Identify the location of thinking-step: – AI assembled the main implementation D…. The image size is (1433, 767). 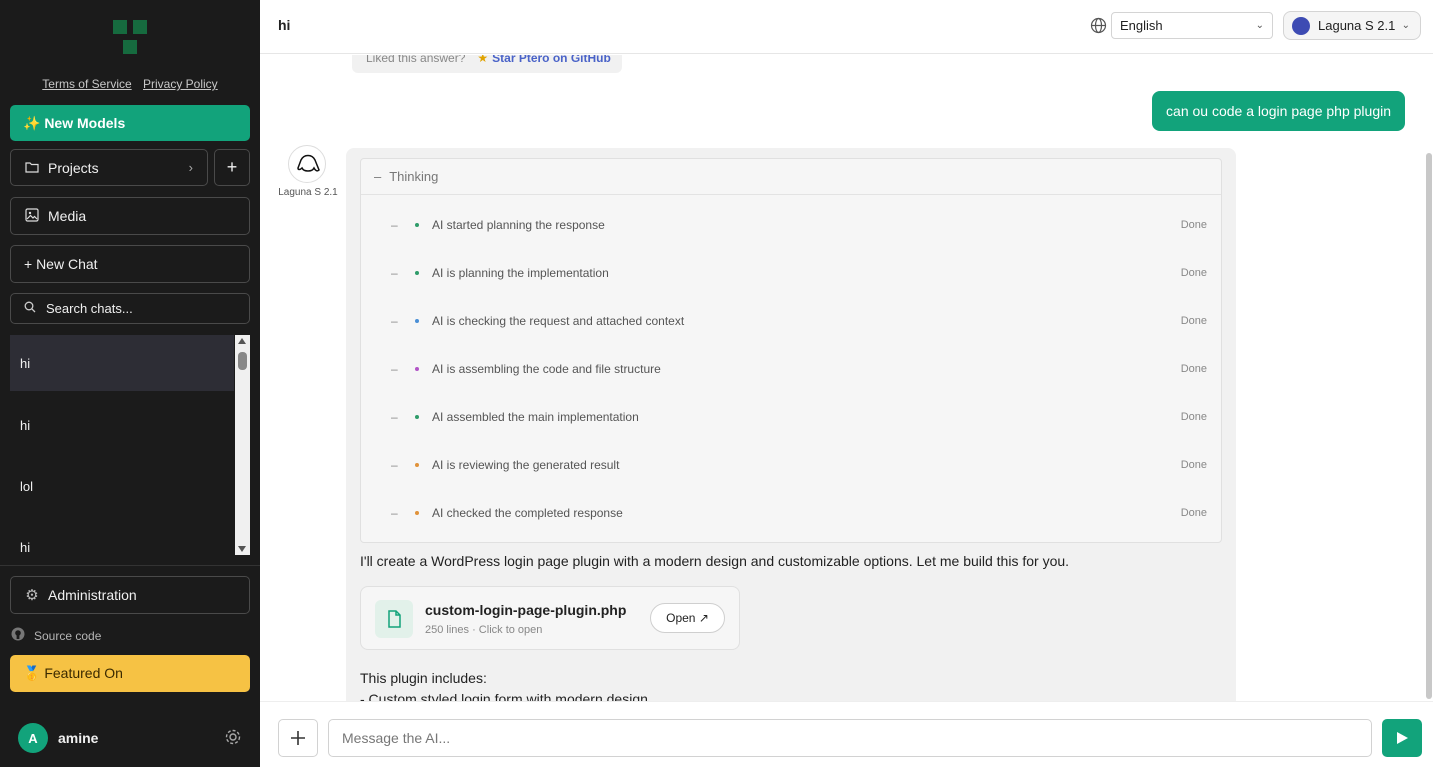
(791, 417).